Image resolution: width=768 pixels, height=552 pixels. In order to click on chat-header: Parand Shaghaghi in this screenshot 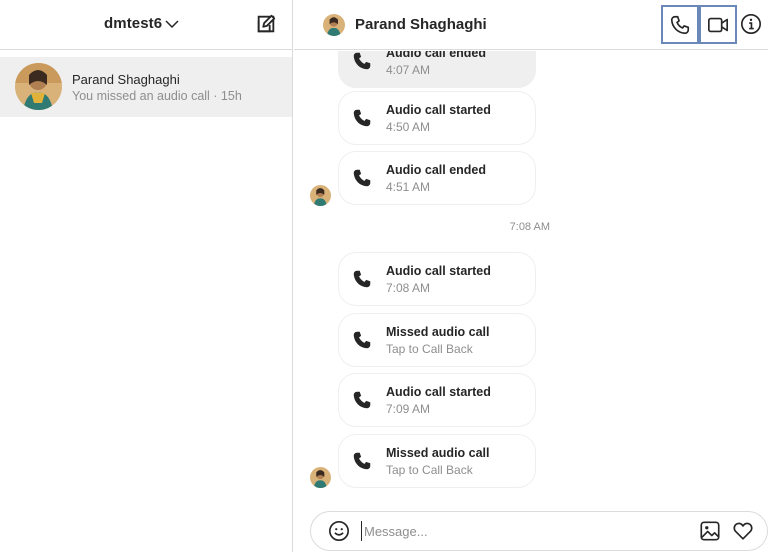, I will do `click(531, 25)`.